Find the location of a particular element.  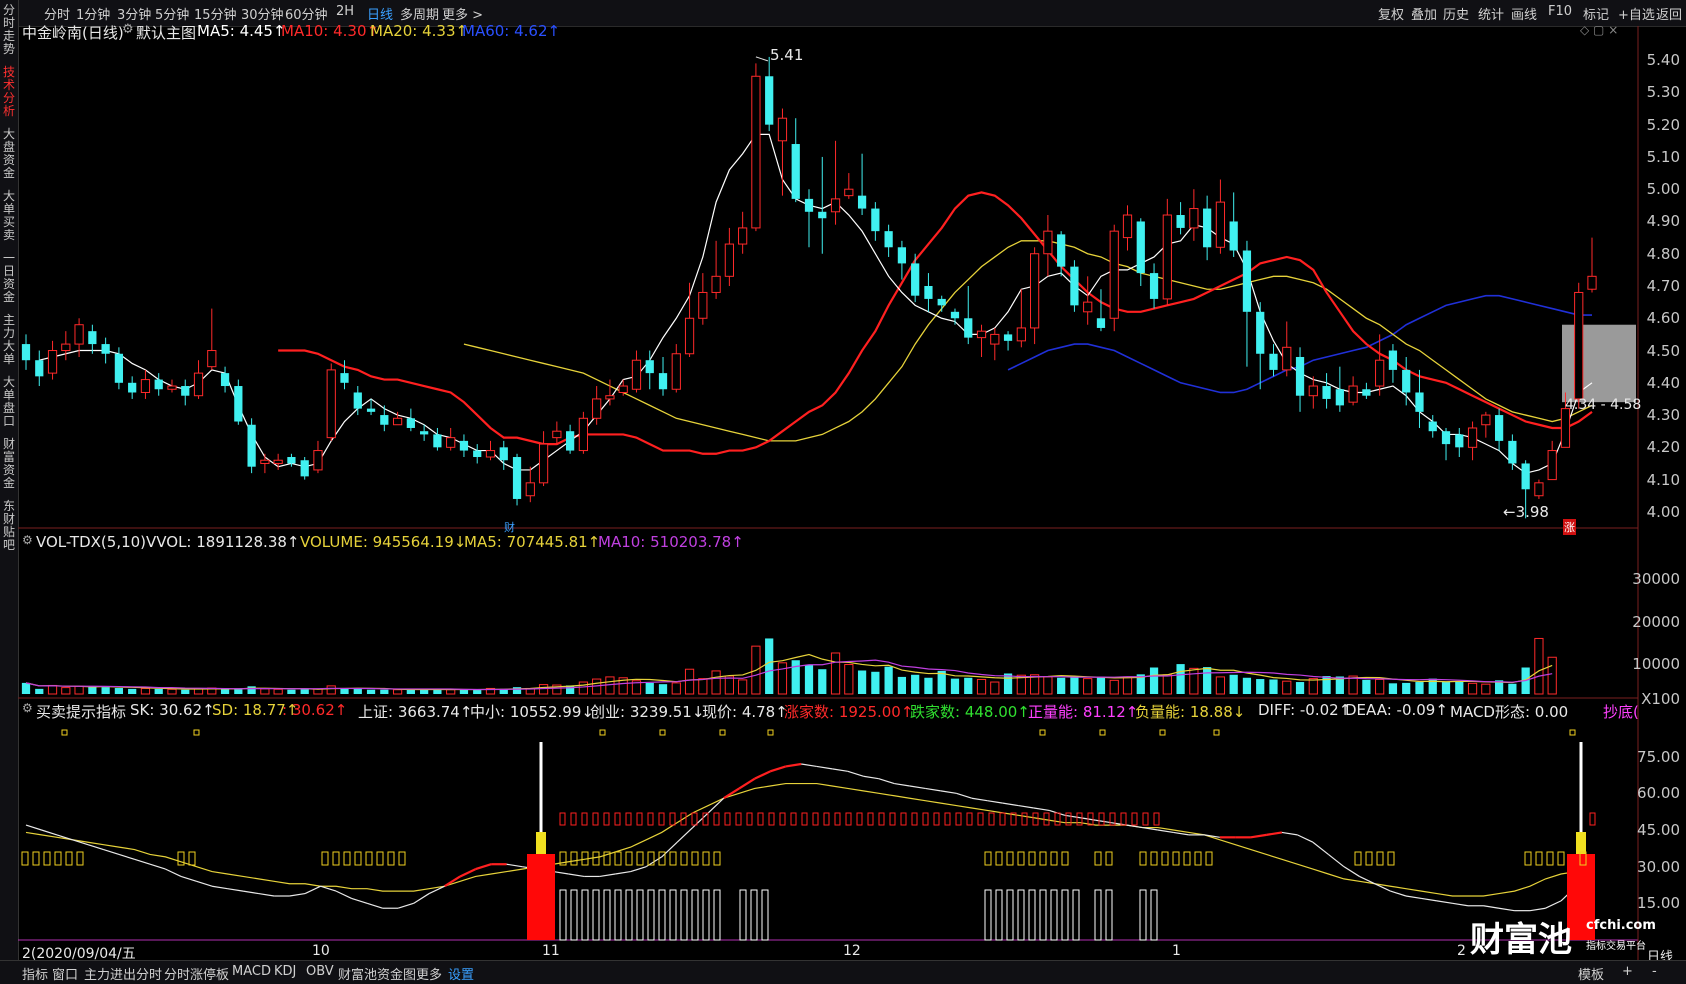

bottom-tab-6: OBV is located at coordinates (320, 971).